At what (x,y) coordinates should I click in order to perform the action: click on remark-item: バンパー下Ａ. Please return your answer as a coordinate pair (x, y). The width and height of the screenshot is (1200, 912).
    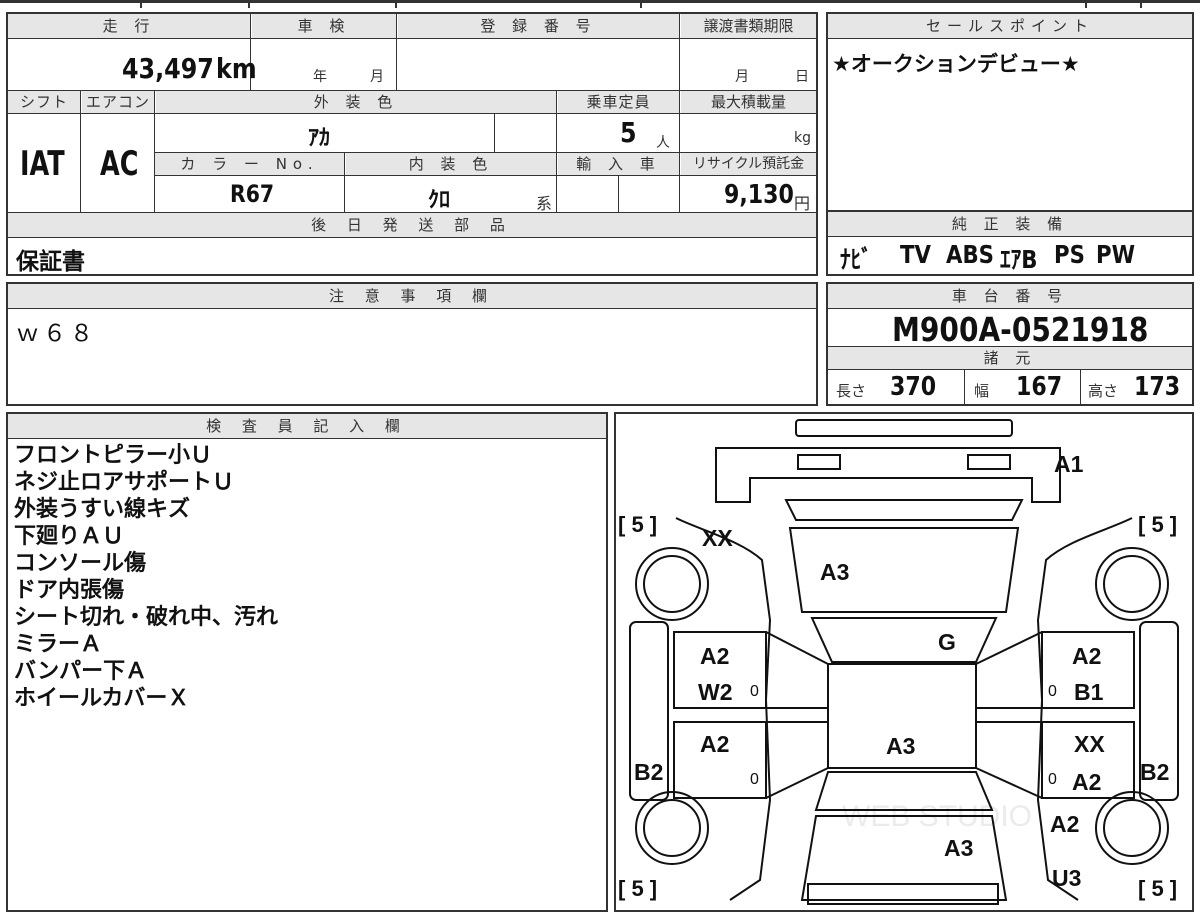
    Looking at the image, I should click on (81, 671).